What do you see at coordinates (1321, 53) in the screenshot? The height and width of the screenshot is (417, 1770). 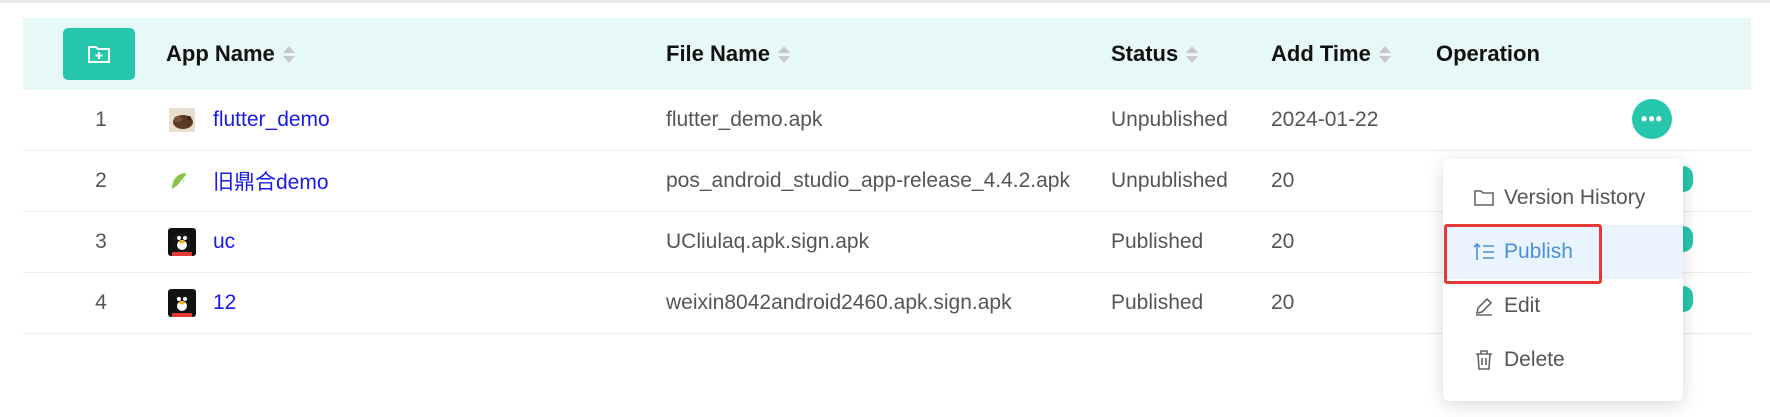 I see `col-add-time-label: Add Time` at bounding box center [1321, 53].